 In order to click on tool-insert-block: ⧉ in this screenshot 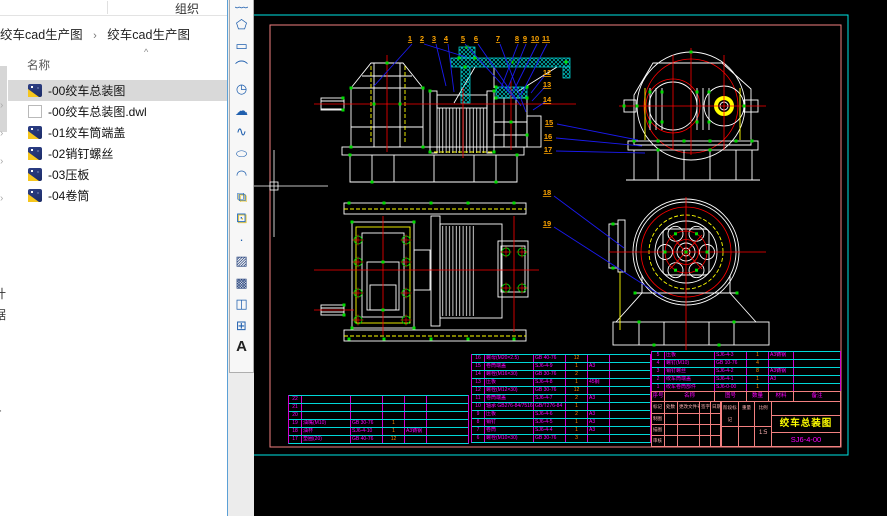, I will do `click(241, 197)`.